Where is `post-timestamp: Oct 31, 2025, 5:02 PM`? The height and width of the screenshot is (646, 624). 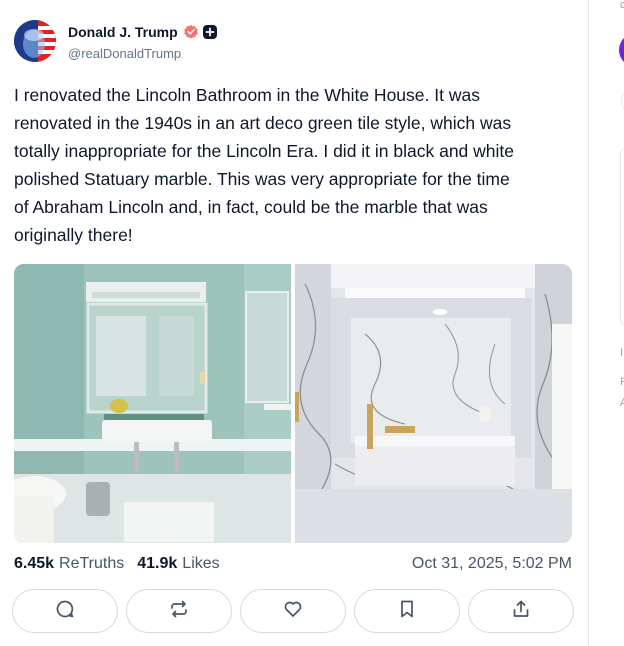 post-timestamp: Oct 31, 2025, 5:02 PM is located at coordinates (492, 564).